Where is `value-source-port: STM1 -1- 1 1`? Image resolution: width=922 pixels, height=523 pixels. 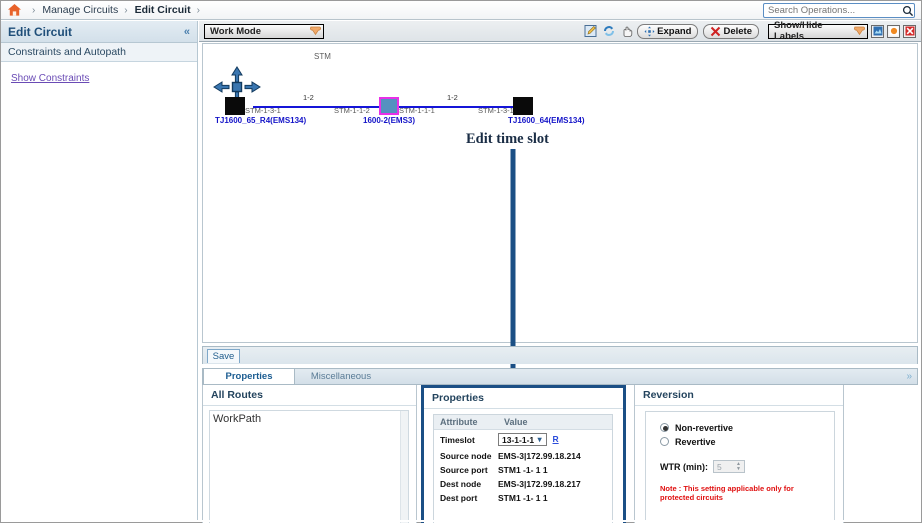 value-source-port: STM1 -1- 1 1 is located at coordinates (523, 470).